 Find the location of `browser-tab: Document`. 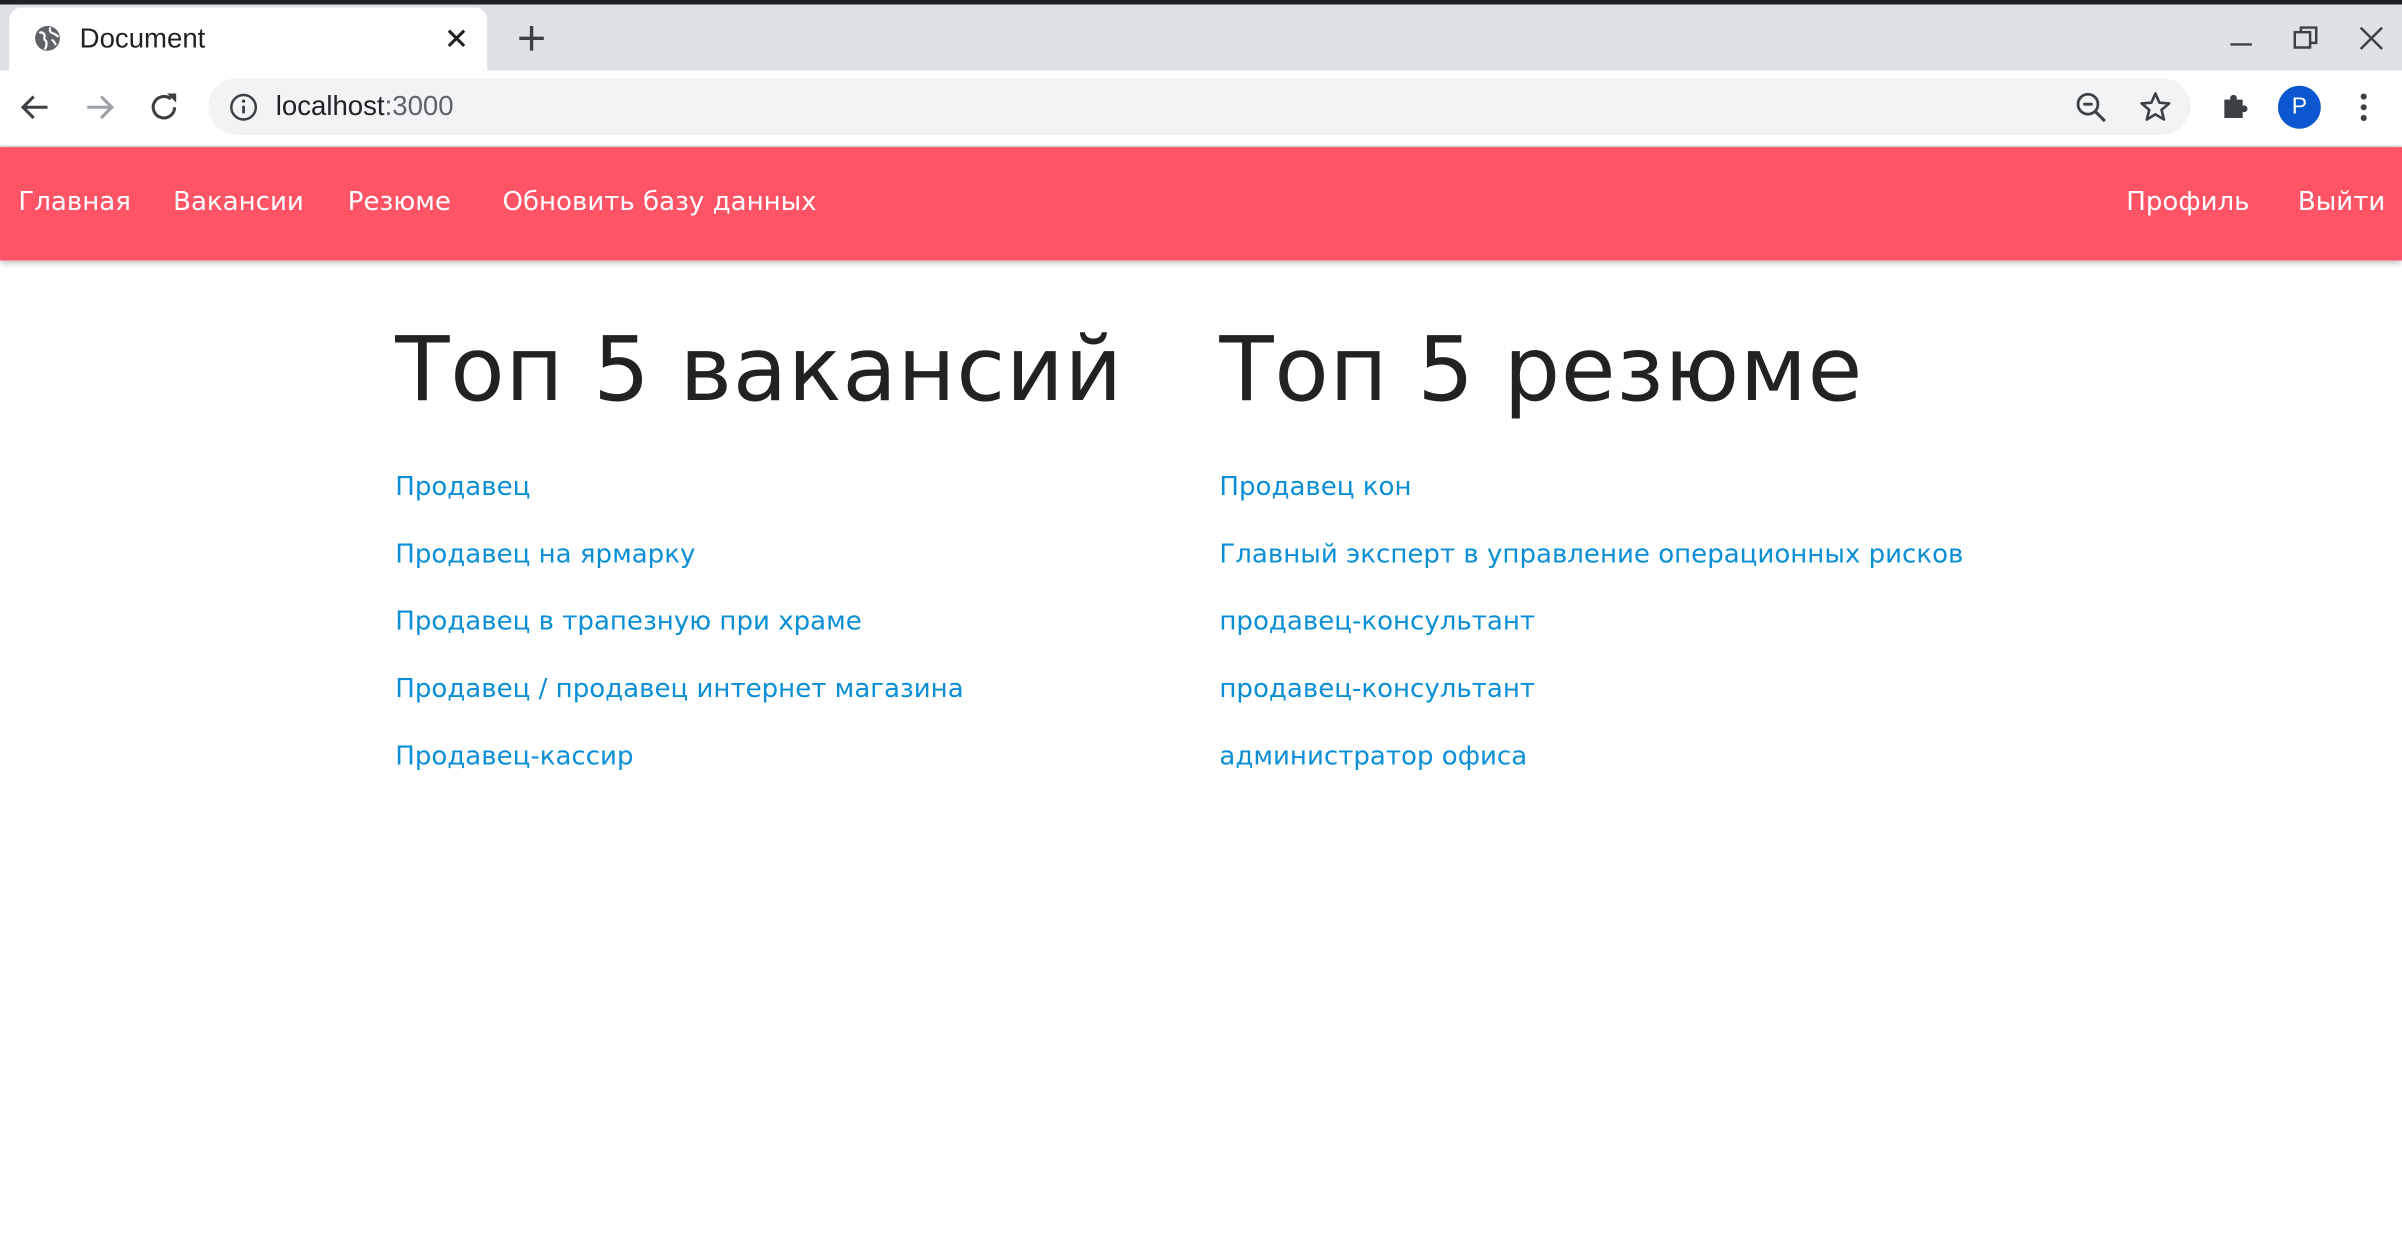

browser-tab: Document is located at coordinates (248, 39).